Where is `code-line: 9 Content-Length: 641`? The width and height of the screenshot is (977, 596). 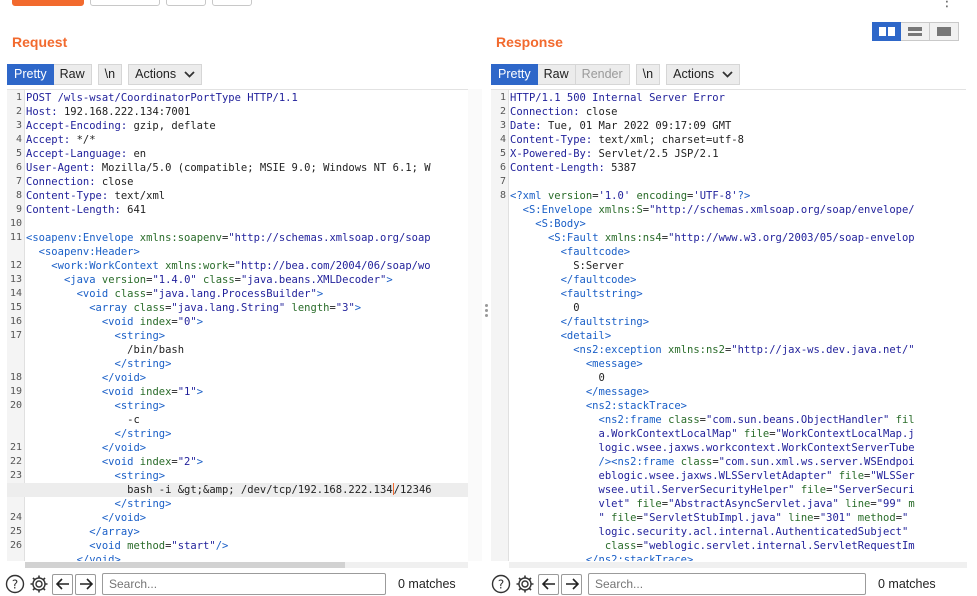
code-line: 9 Content-Length: 641 is located at coordinates (244, 210).